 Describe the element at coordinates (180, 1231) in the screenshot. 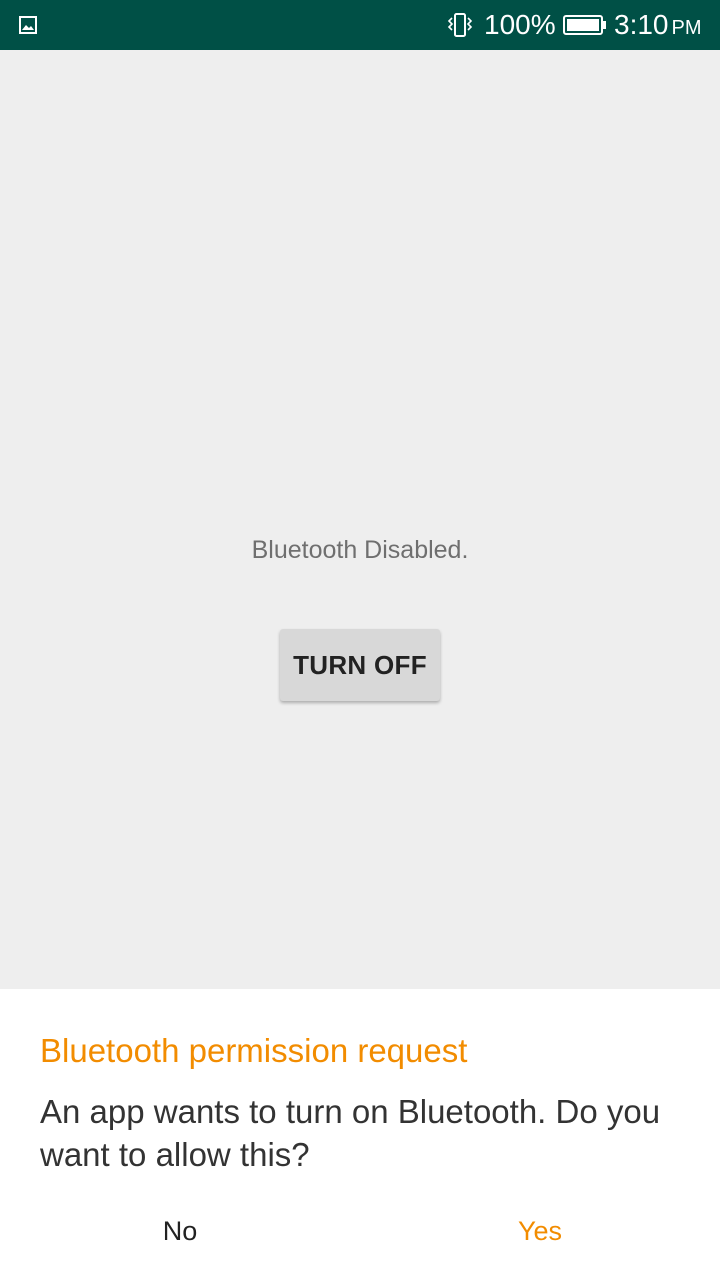

I see `no-button: No` at that location.